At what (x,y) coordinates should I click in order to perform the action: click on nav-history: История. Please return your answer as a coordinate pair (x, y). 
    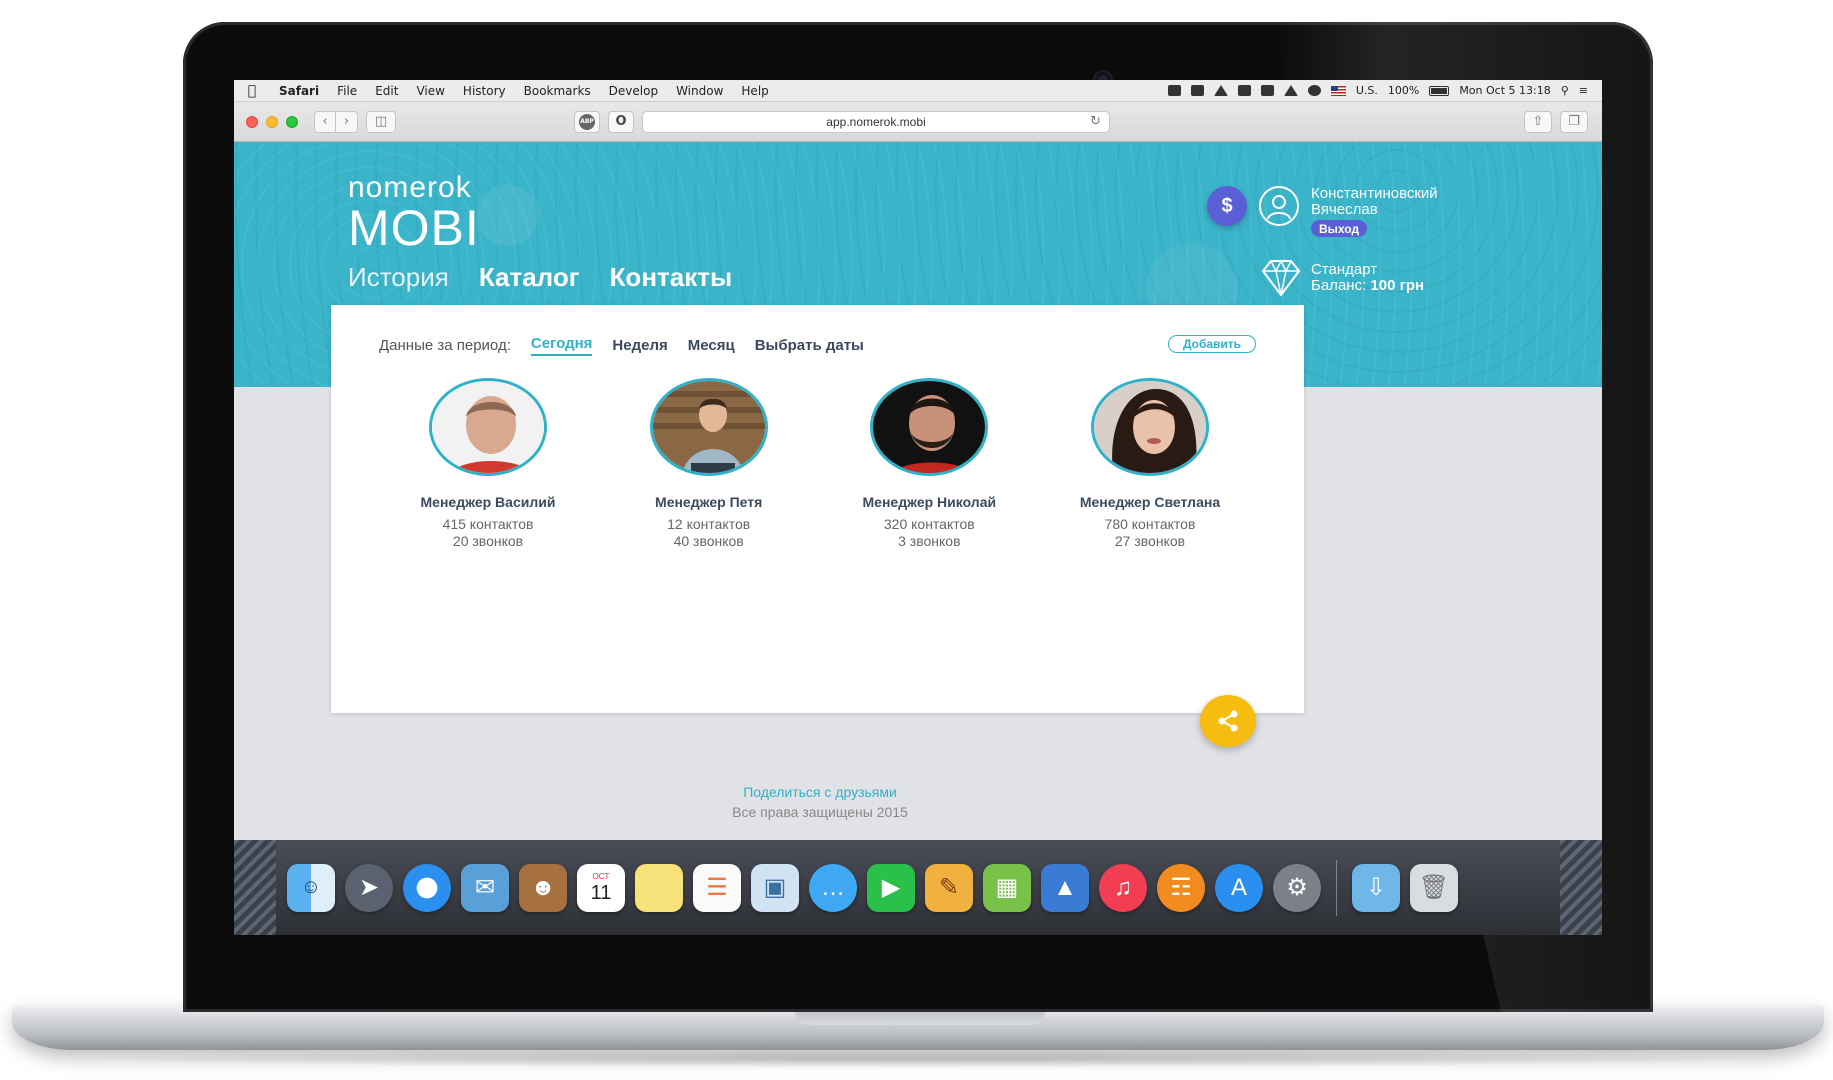
    Looking at the image, I should click on (398, 277).